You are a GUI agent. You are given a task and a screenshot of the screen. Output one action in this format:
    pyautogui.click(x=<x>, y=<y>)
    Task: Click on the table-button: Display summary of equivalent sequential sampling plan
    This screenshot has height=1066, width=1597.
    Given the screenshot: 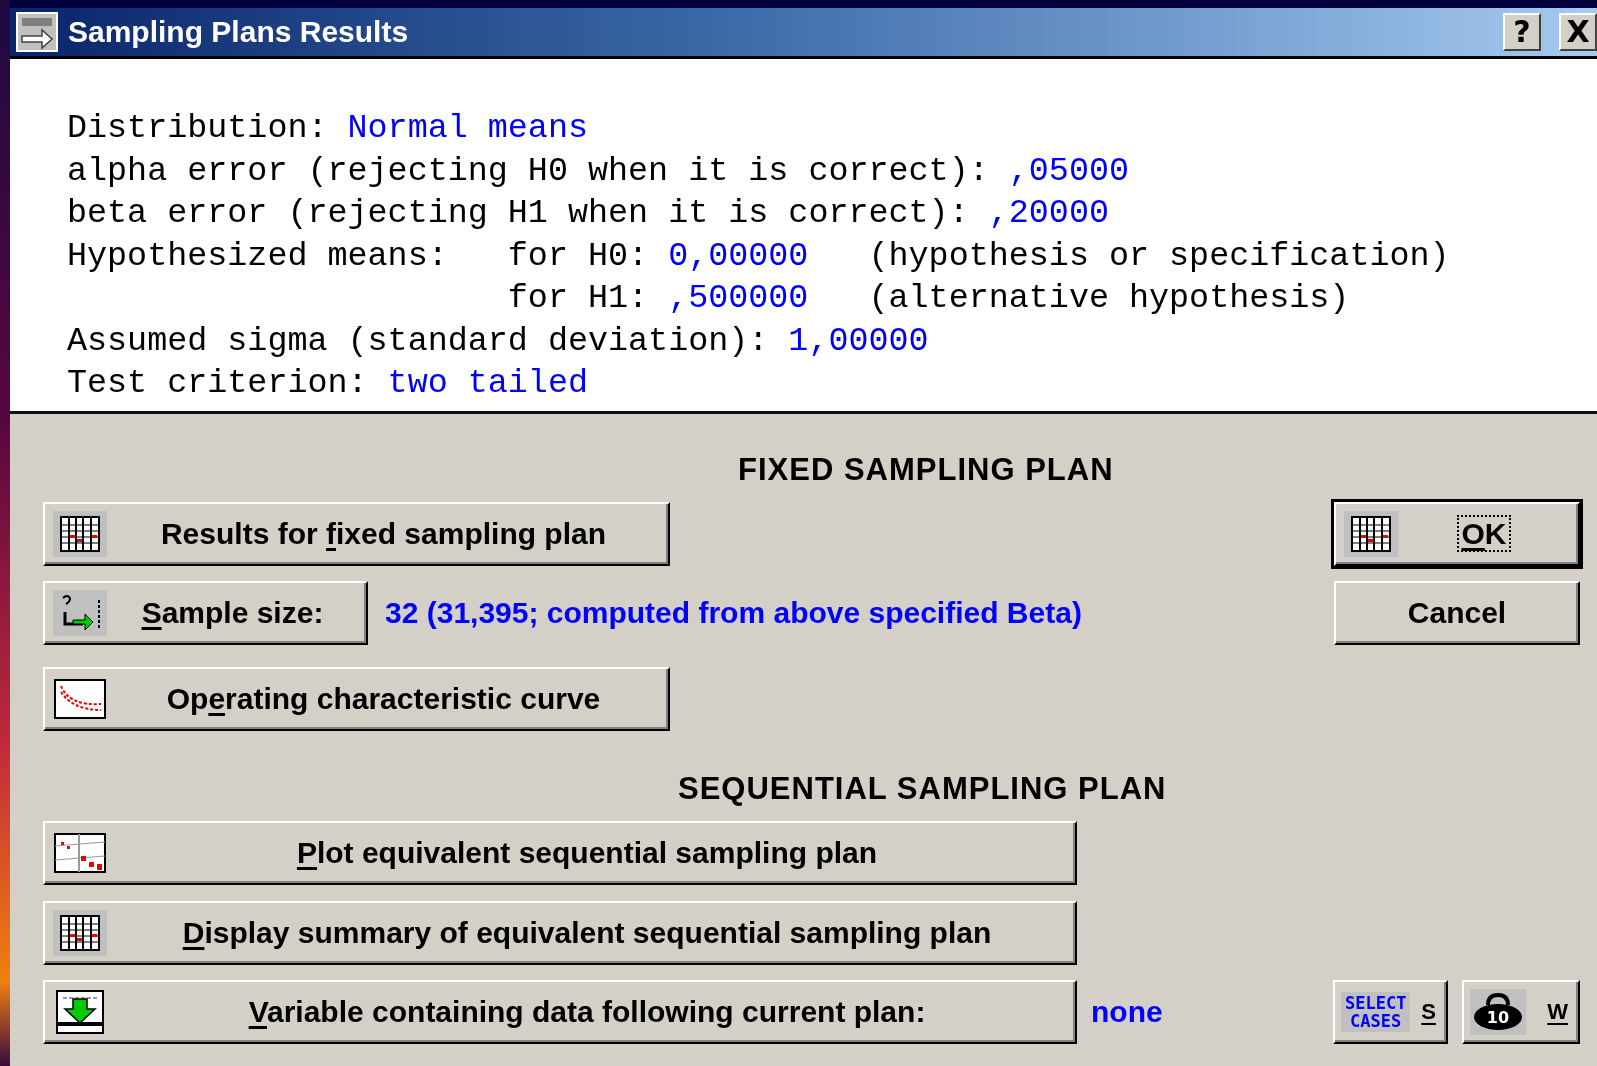 What is the action you would take?
    pyautogui.click(x=560, y=932)
    